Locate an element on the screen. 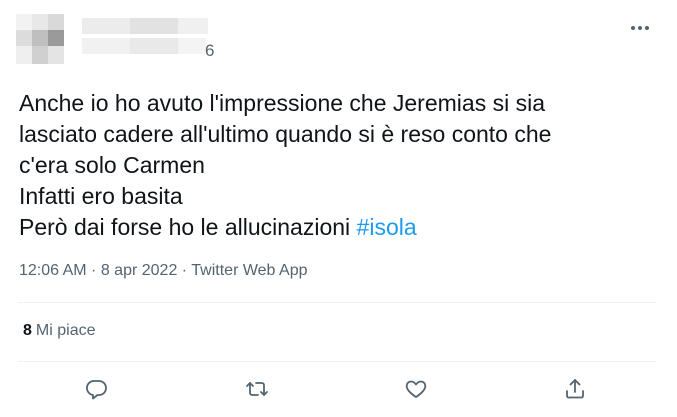 This screenshot has height=417, width=677. author-handle: 6 is located at coordinates (209, 51).